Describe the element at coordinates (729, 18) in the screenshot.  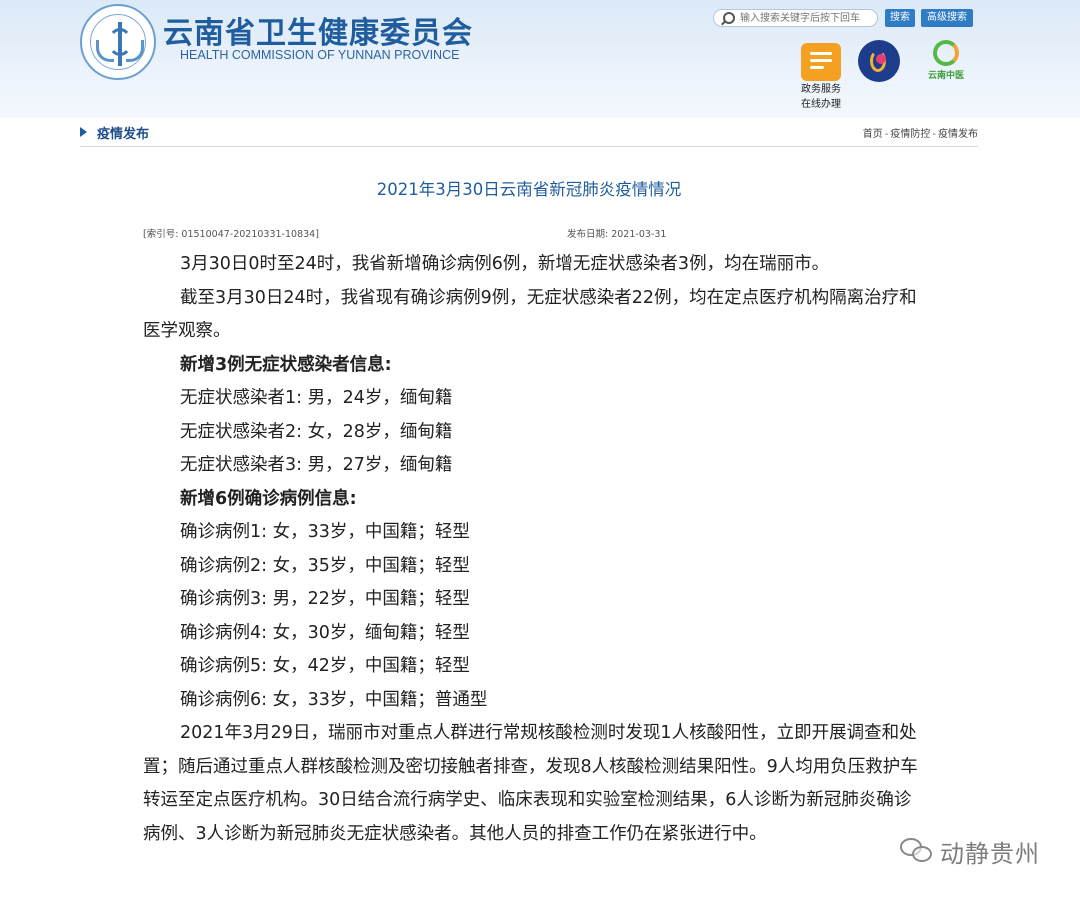
I see `search-icon` at that location.